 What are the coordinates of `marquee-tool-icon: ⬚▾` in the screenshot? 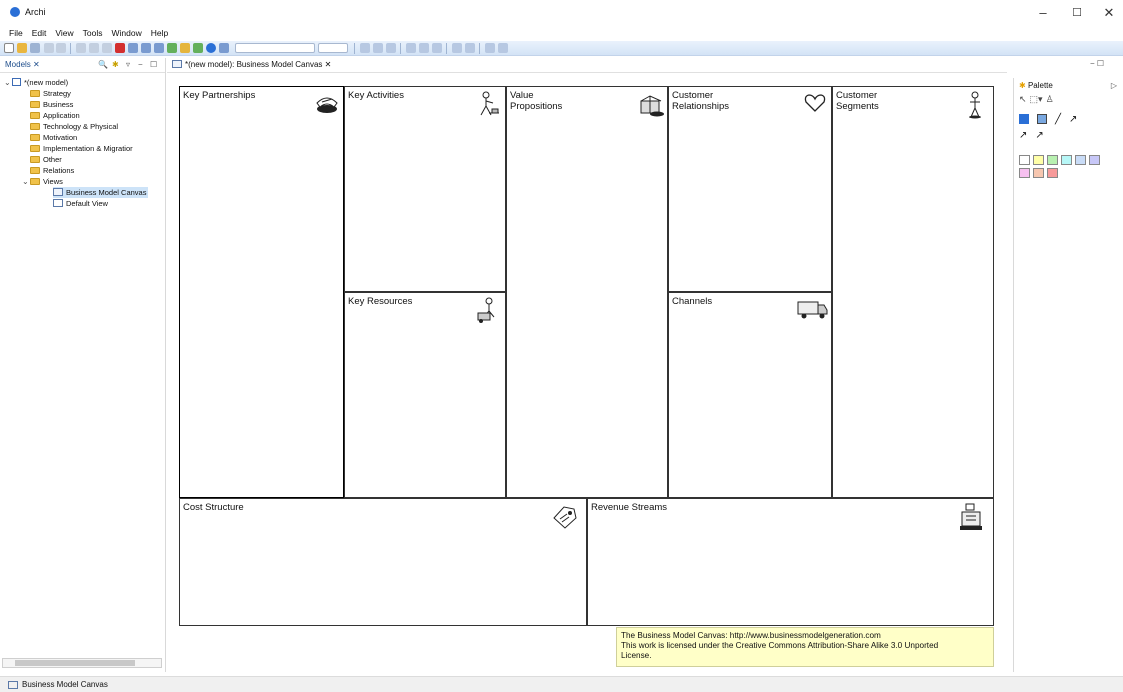 It's located at (1036, 99).